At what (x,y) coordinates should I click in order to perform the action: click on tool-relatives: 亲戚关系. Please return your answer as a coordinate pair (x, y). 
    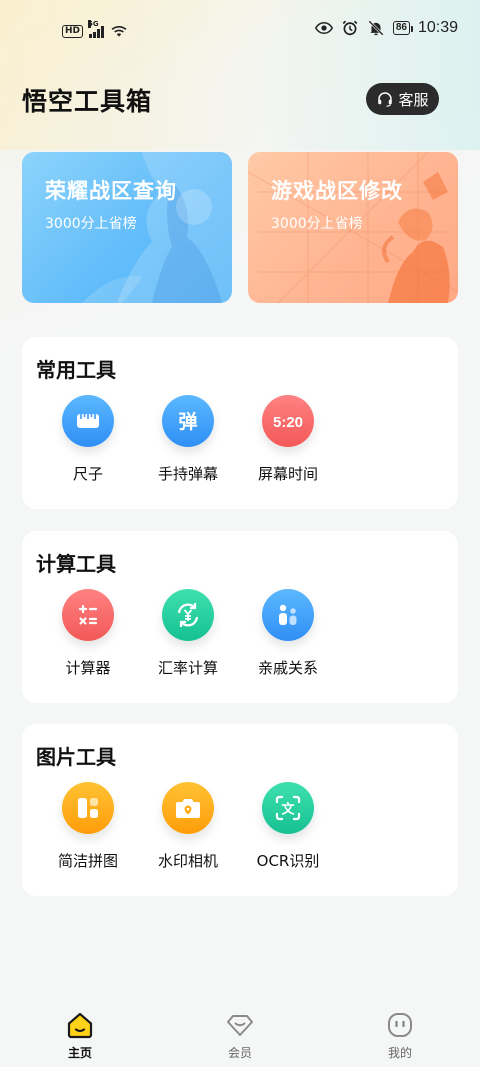
    Looking at the image, I should click on (288, 633).